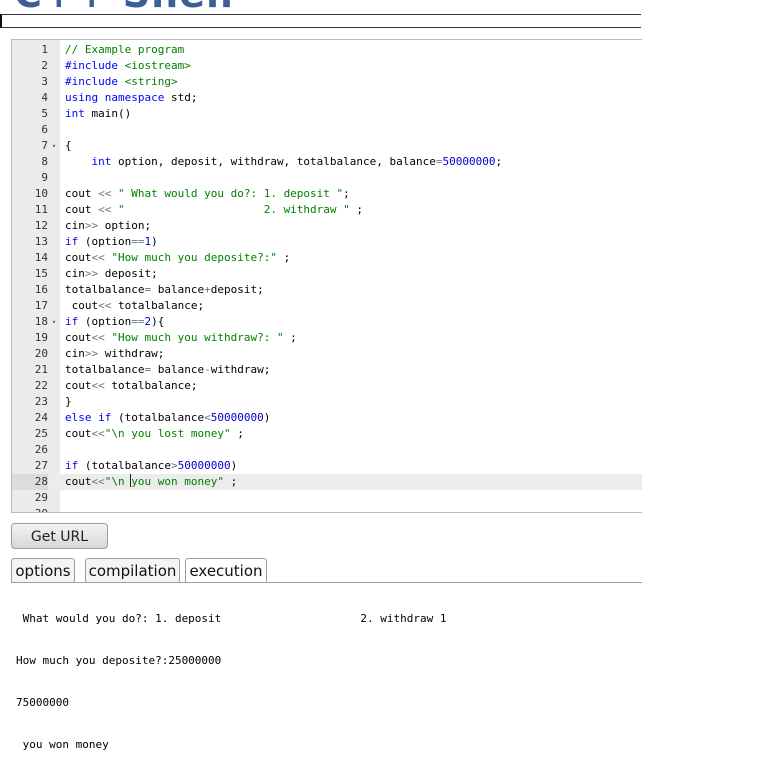 This screenshot has height=766, width=761. I want to click on code-text: cout<<"\n you won money" ;, so click(151, 481).